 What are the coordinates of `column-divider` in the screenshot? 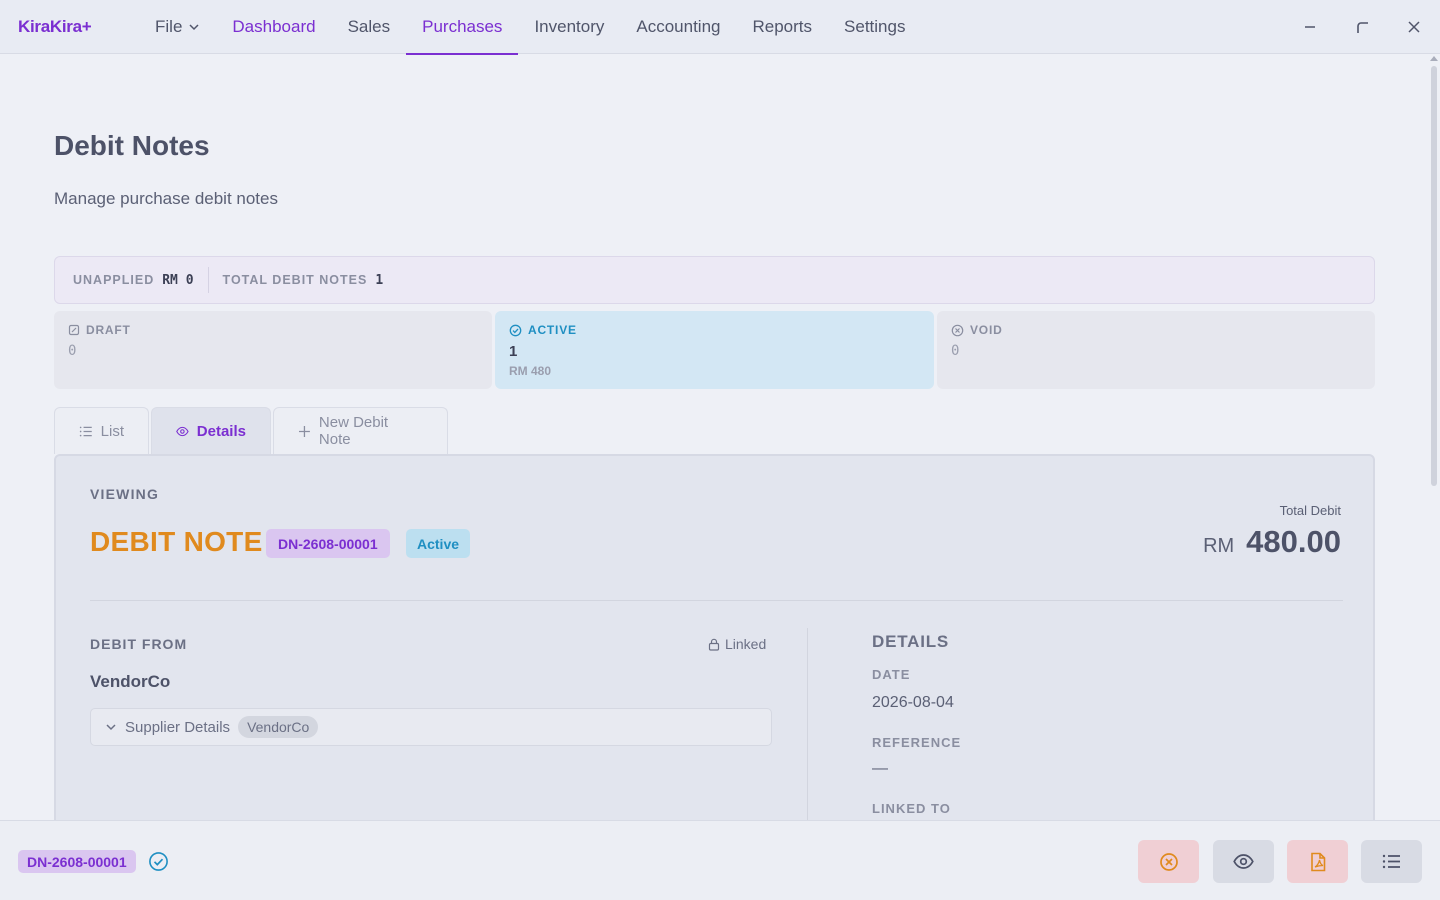 It's located at (807, 733).